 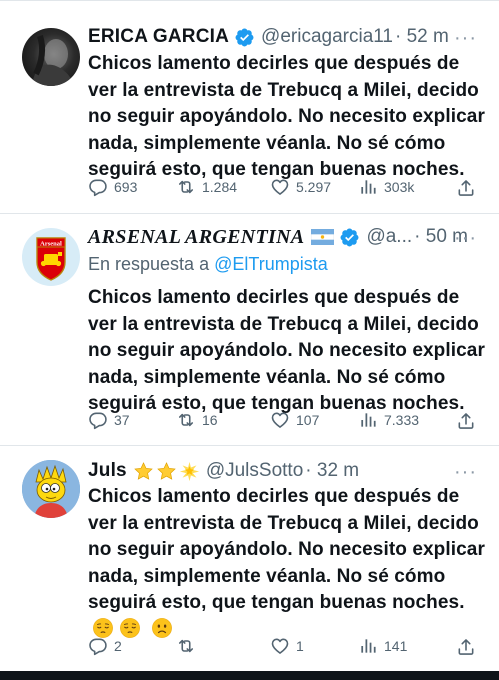 I want to click on retweet-button: 1.284, so click(x=206, y=187).